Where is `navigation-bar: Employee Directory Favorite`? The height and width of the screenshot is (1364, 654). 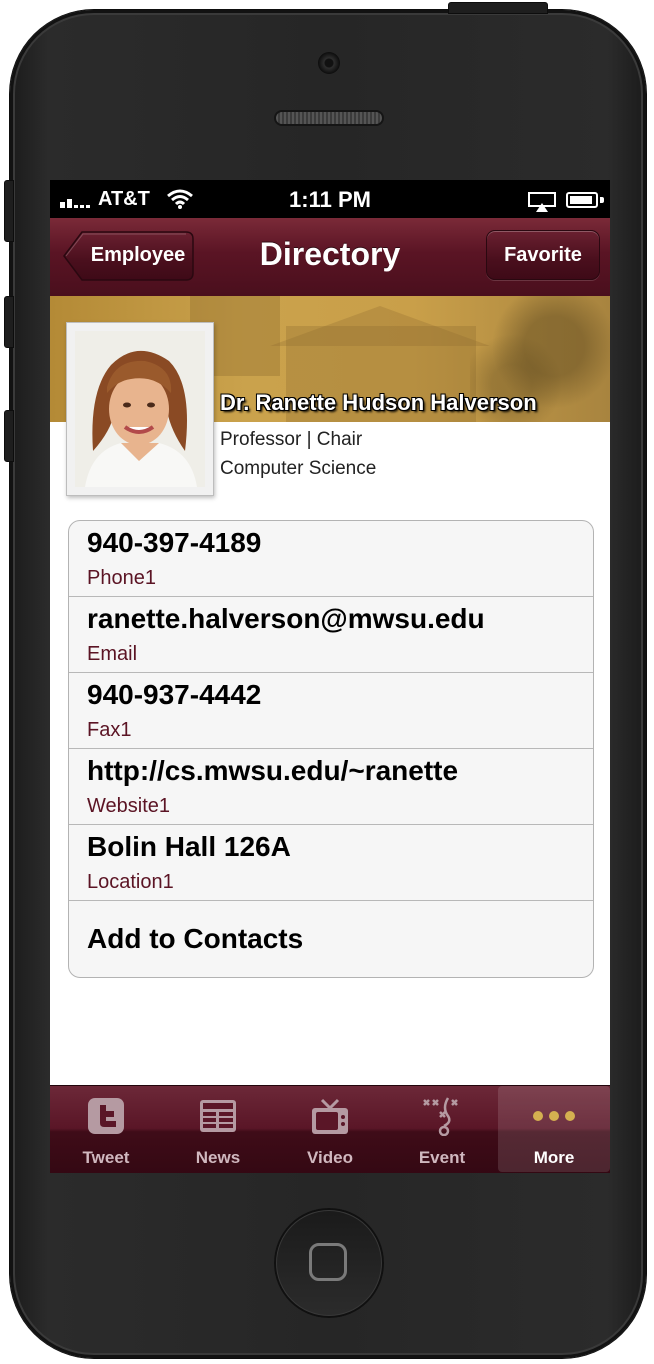
navigation-bar: Employee Directory Favorite is located at coordinates (330, 257).